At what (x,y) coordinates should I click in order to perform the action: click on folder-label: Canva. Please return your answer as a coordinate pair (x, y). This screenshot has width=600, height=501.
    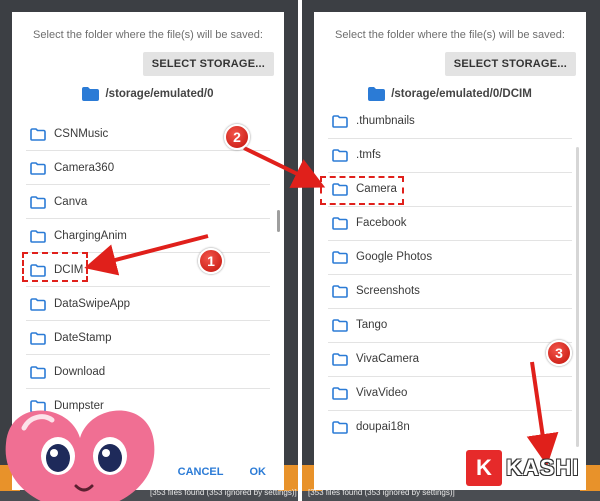
    Looking at the image, I should click on (71, 202).